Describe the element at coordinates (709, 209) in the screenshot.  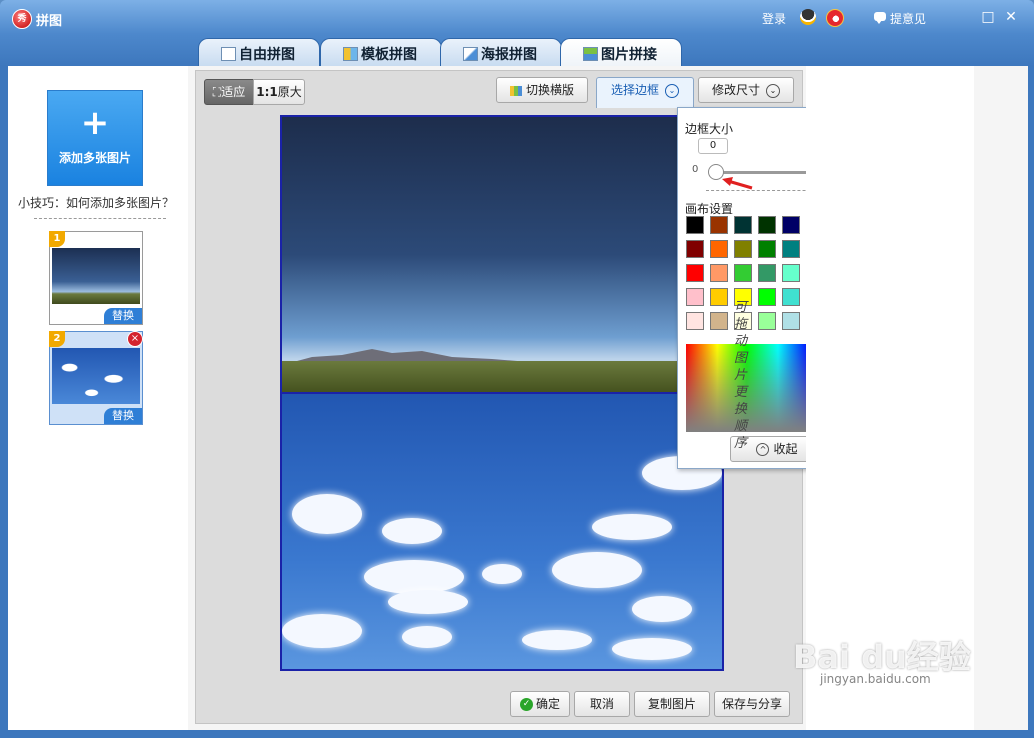
I see `canvas-settings-title: 画布设置` at that location.